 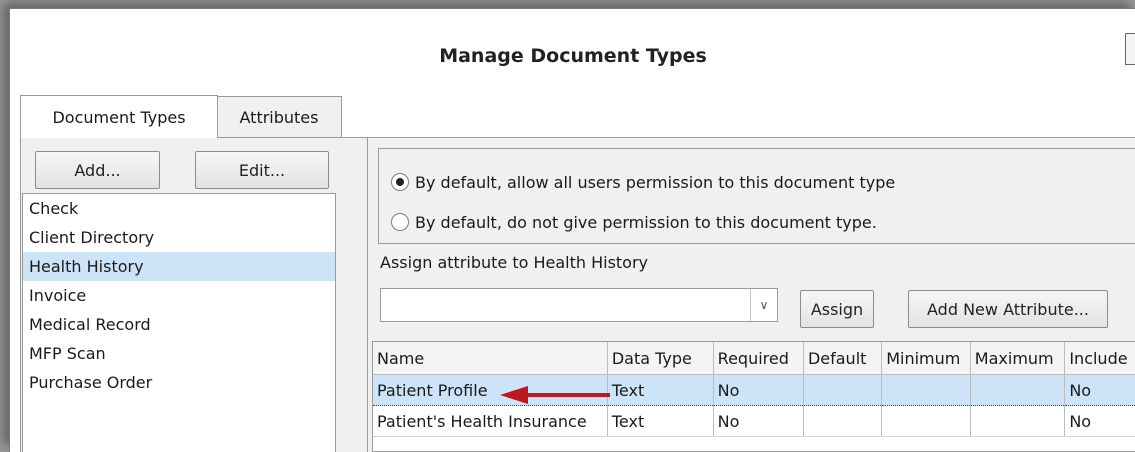 I want to click on table-row-selected: Patient Profile Text No No, so click(x=754, y=390).